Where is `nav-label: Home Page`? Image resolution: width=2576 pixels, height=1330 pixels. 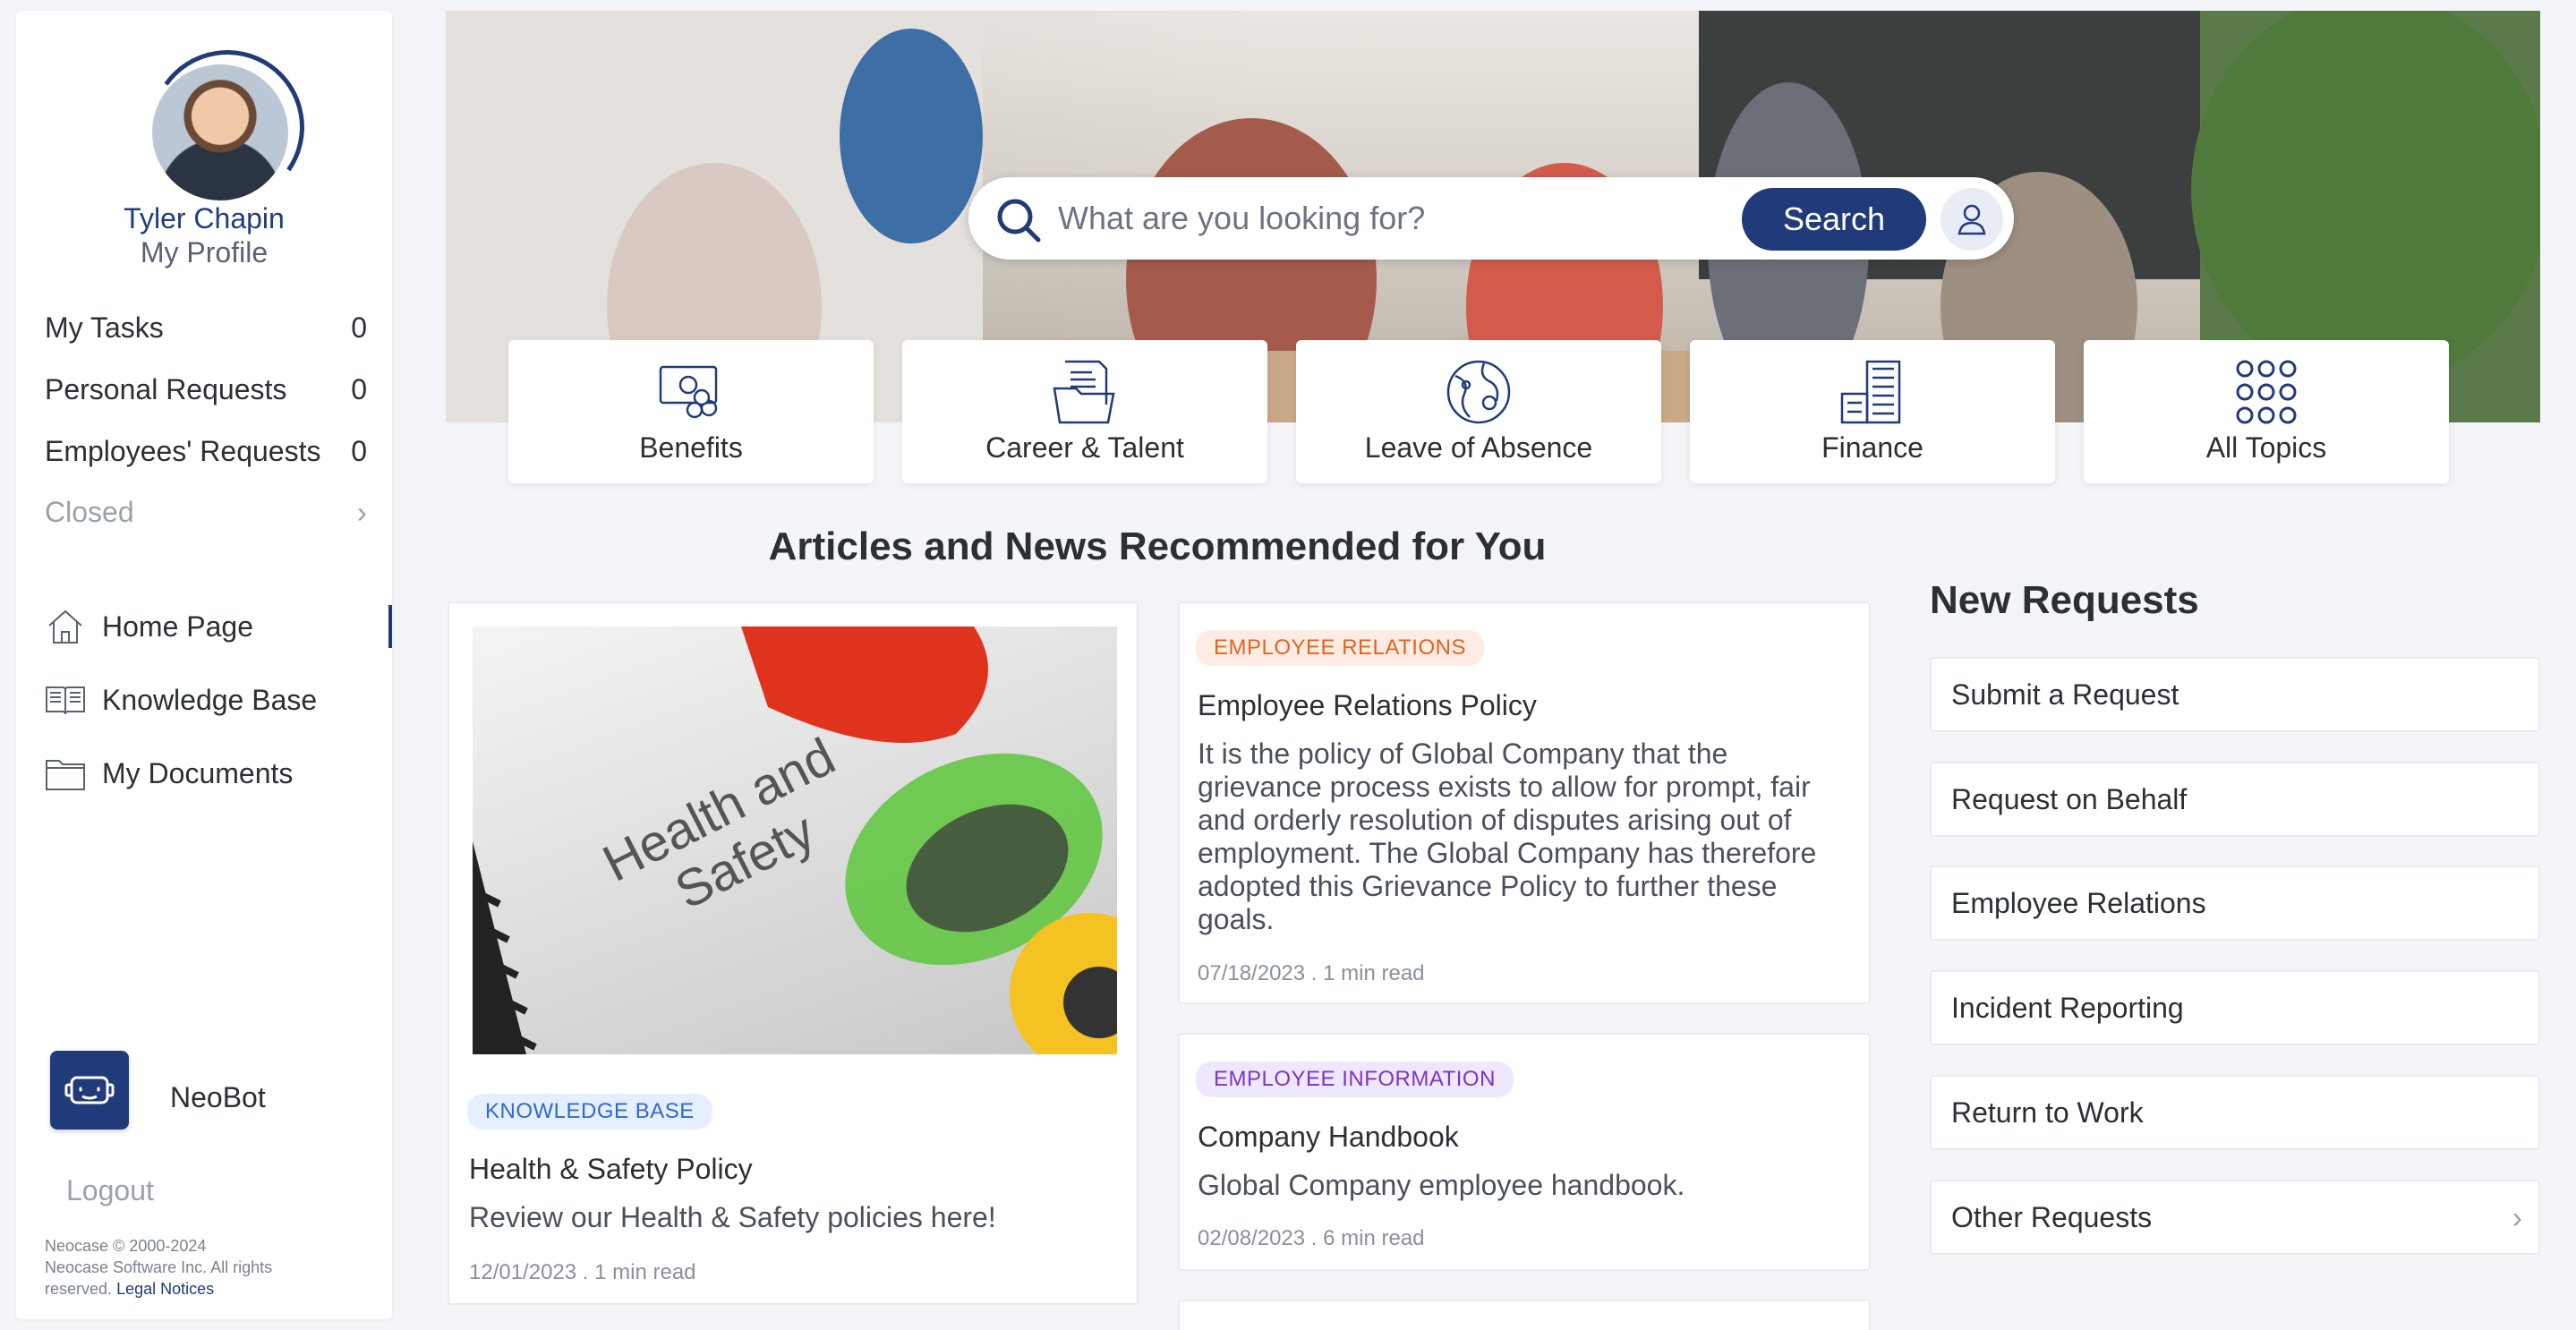
nav-label: Home Page is located at coordinates (177, 626).